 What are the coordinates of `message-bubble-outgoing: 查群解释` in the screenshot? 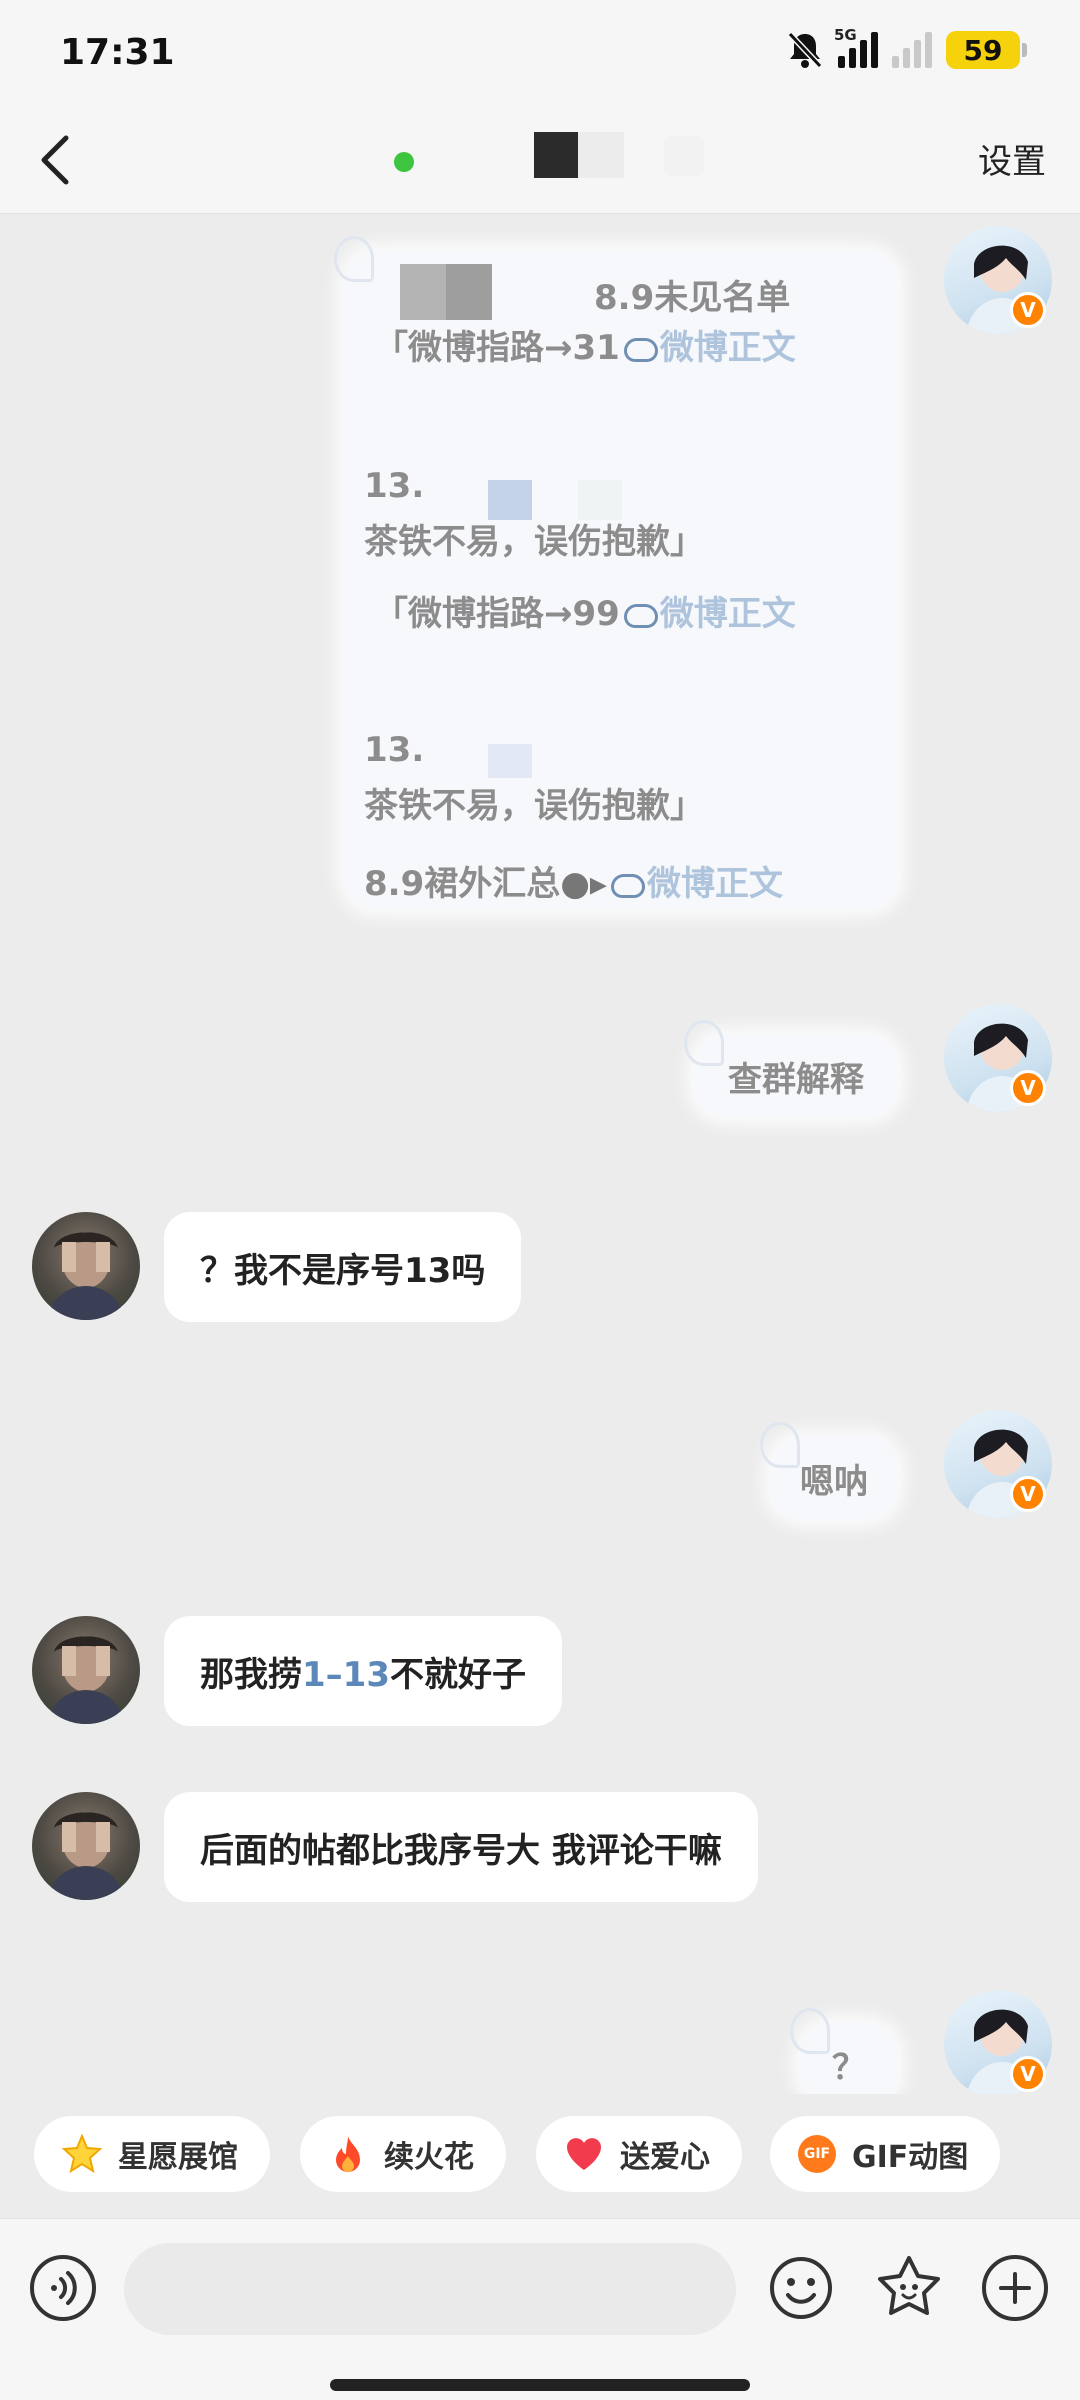 It's located at (791, 1069).